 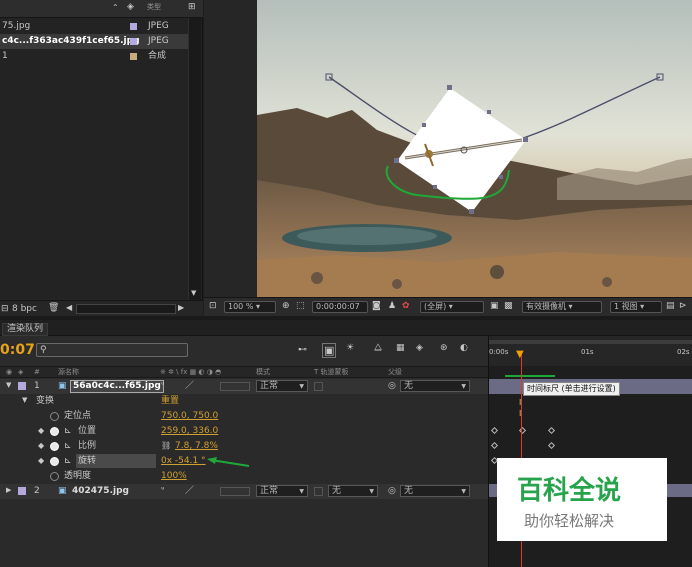 What do you see at coordinates (395, 372) in the screenshot?
I see `col-parent: 父级` at bounding box center [395, 372].